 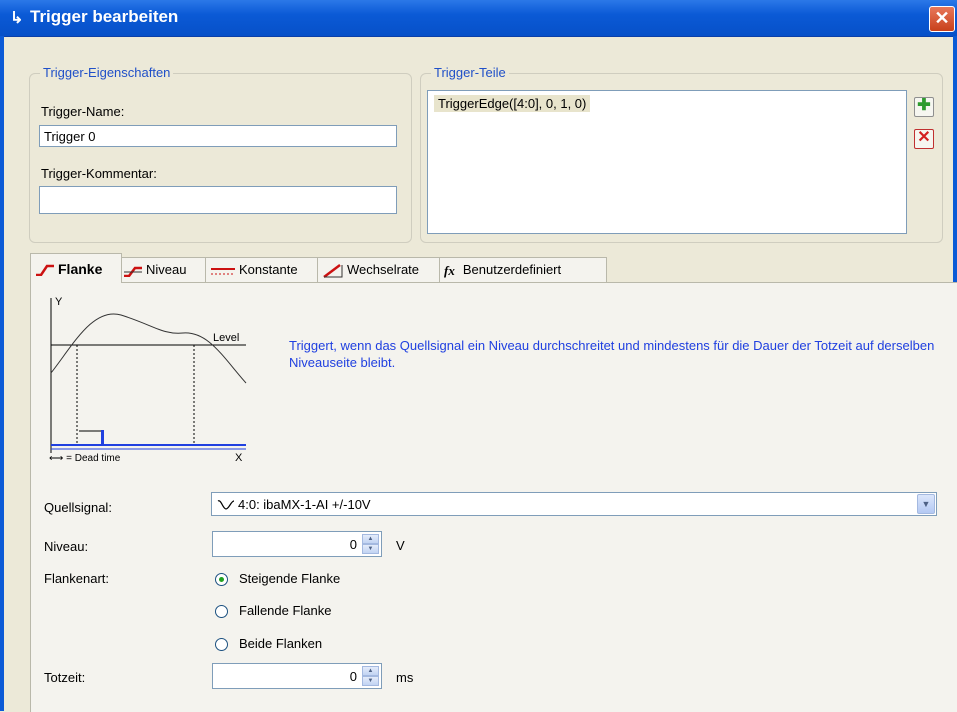 I want to click on chevron-down-icon: ▼, so click(x=926, y=504).